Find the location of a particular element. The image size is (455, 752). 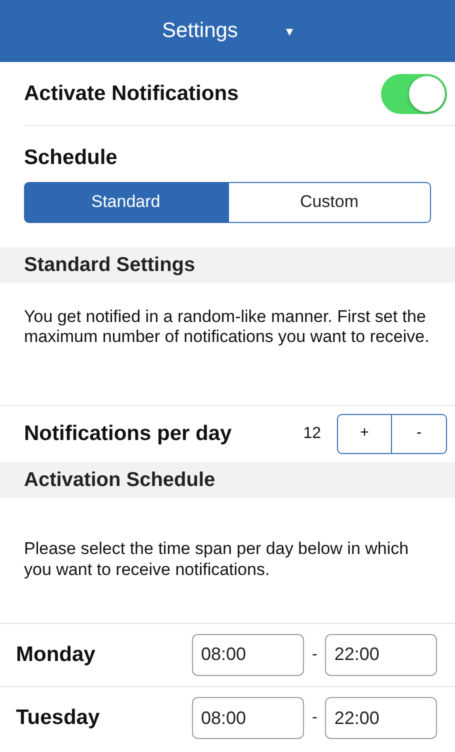

section-heading: Activation Schedule is located at coordinates (119, 480).